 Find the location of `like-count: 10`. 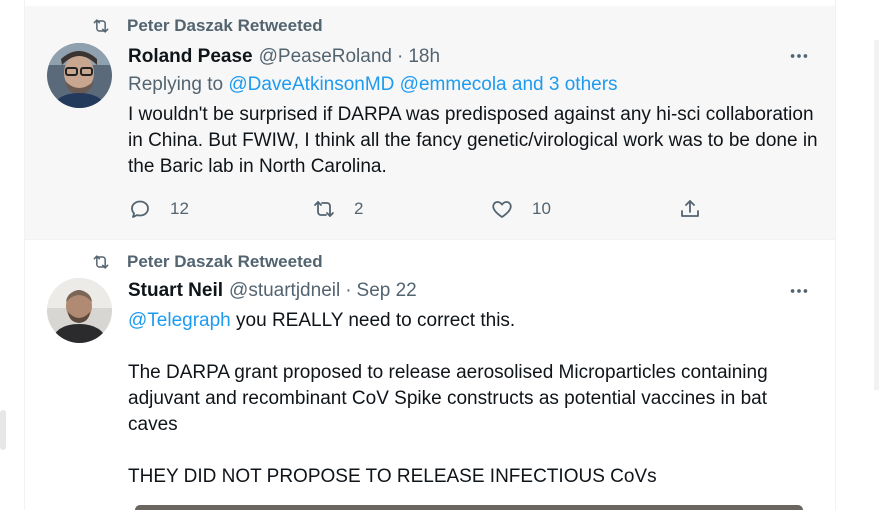

like-count: 10 is located at coordinates (541, 208).